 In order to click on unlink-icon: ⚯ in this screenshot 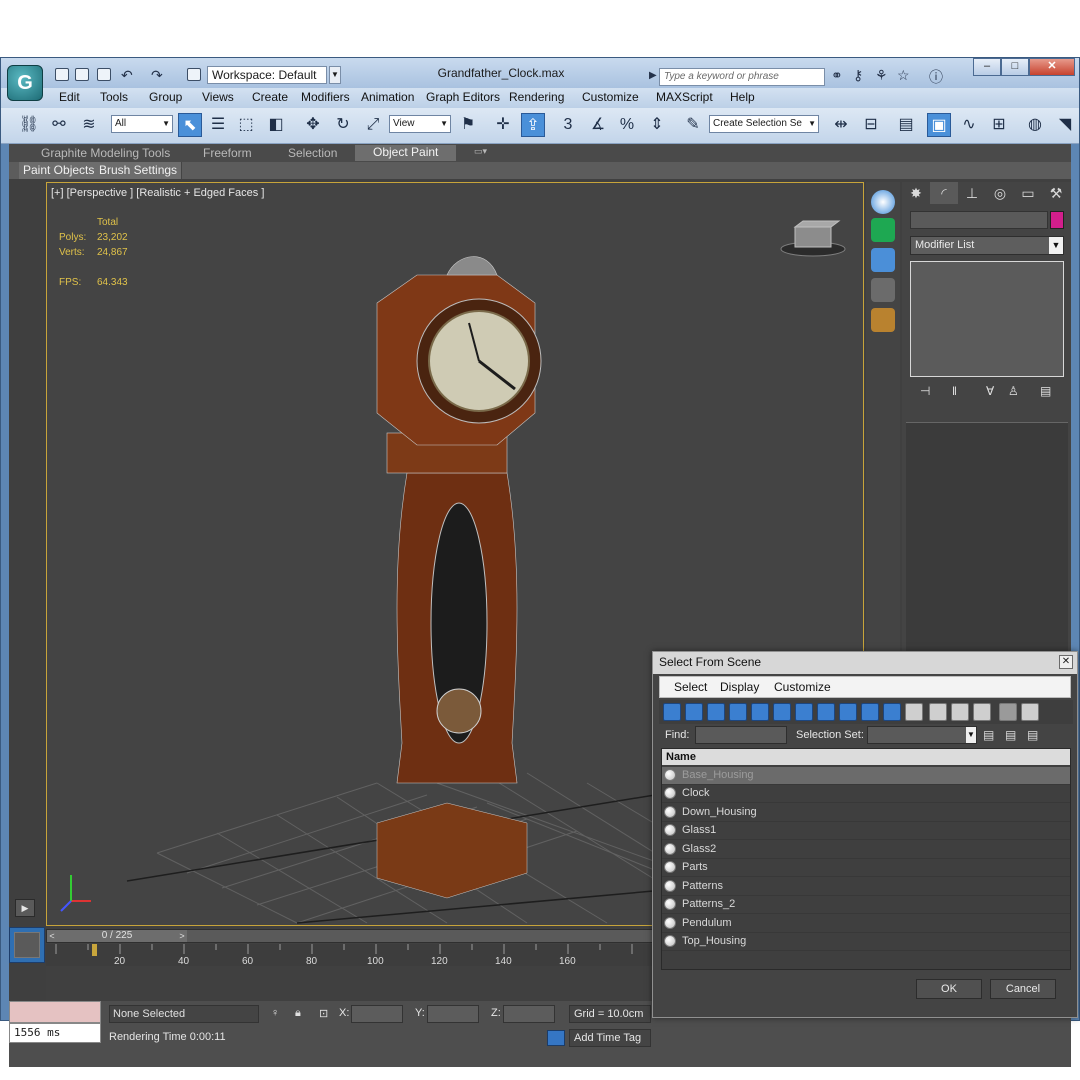, I will do `click(59, 125)`.